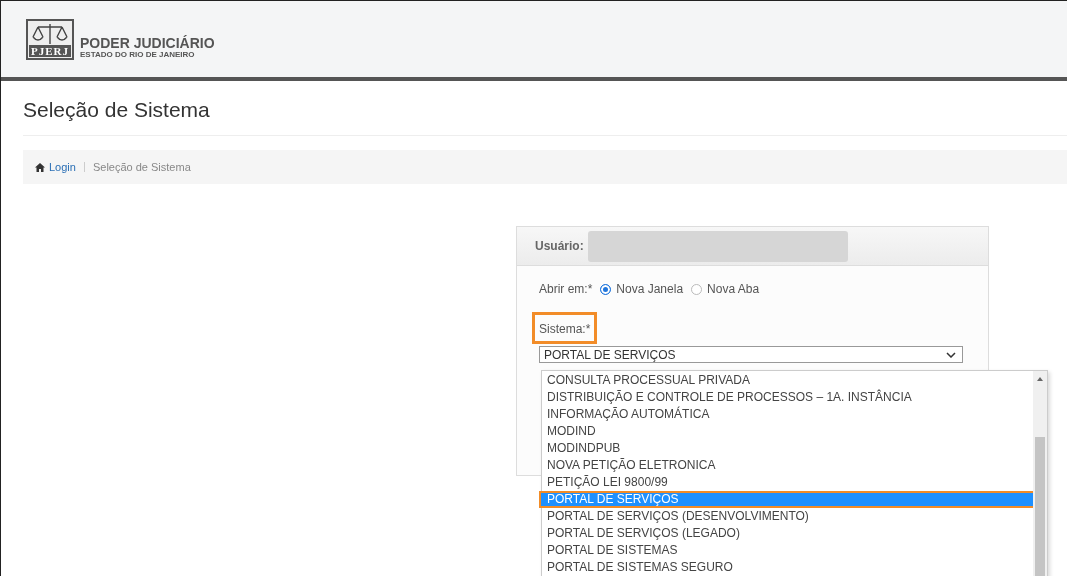 The height and width of the screenshot is (576, 1067). I want to click on user-label: Usuário:, so click(559, 246).